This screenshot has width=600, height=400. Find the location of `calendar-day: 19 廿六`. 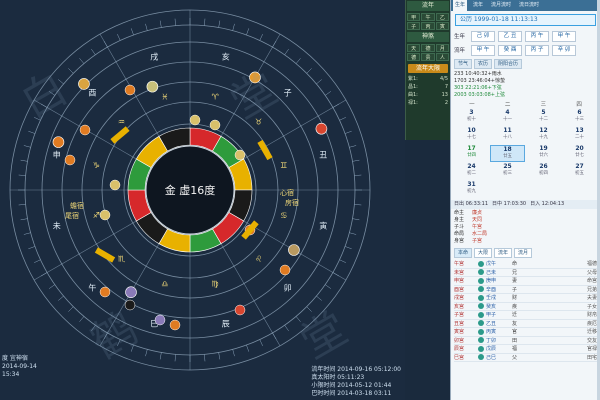

calendar-day: 19 廿六 is located at coordinates (543, 153).